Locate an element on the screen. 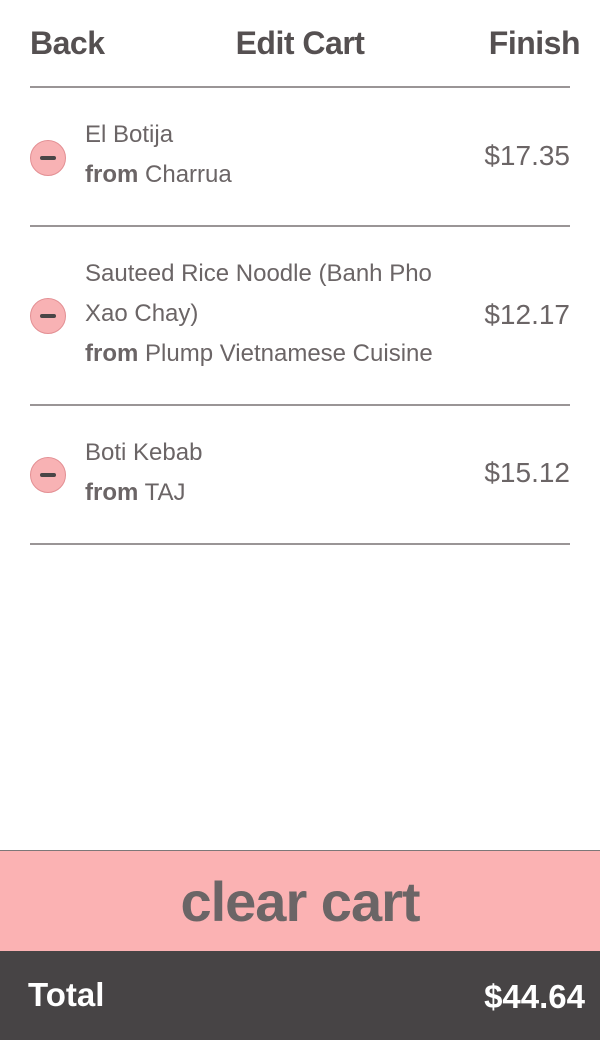  item-restaurant-line: from Plump Vietnamese Cuisine is located at coordinates (280, 354).